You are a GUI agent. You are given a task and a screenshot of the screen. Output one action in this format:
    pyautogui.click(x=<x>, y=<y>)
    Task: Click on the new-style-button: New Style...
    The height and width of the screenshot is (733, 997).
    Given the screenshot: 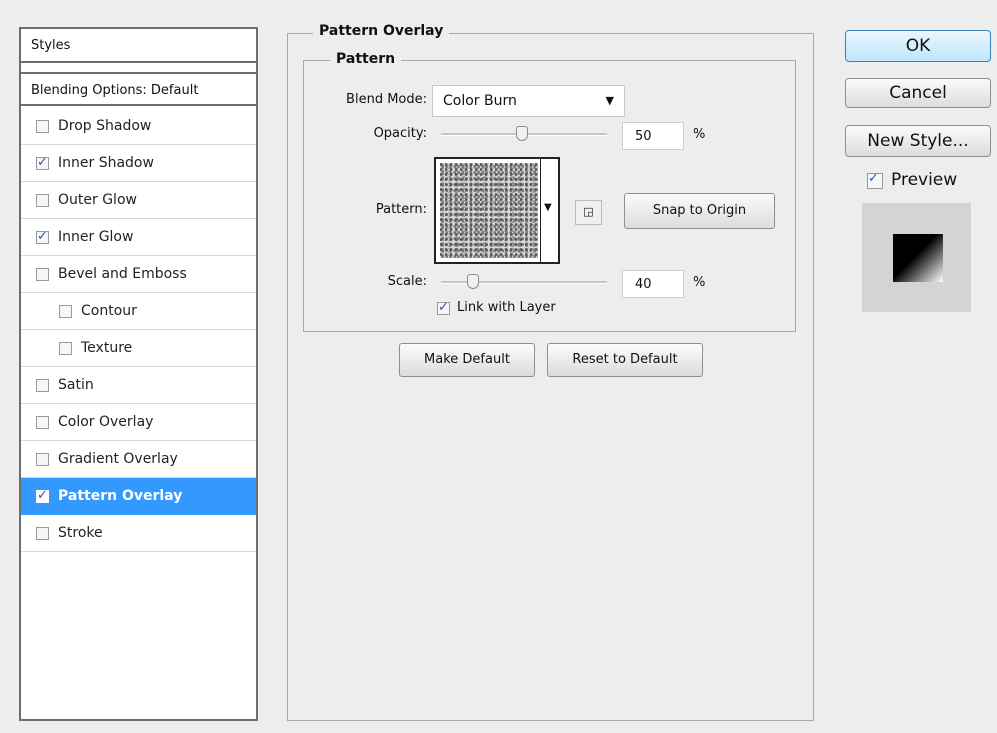 What is the action you would take?
    pyautogui.click(x=918, y=141)
    